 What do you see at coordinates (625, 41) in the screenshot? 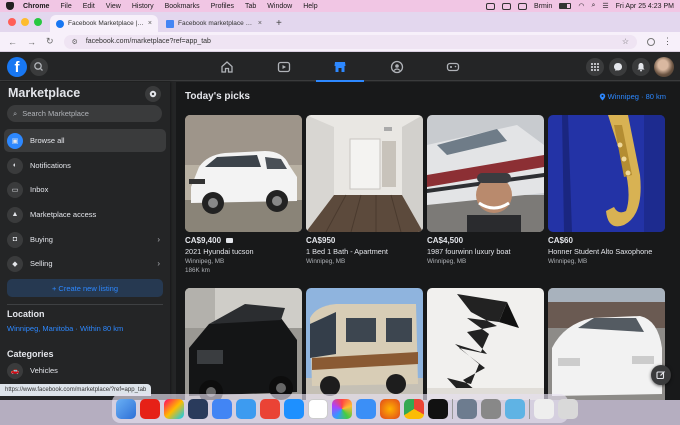
I see `bookmark-star-icon: ☆` at bounding box center [625, 41].